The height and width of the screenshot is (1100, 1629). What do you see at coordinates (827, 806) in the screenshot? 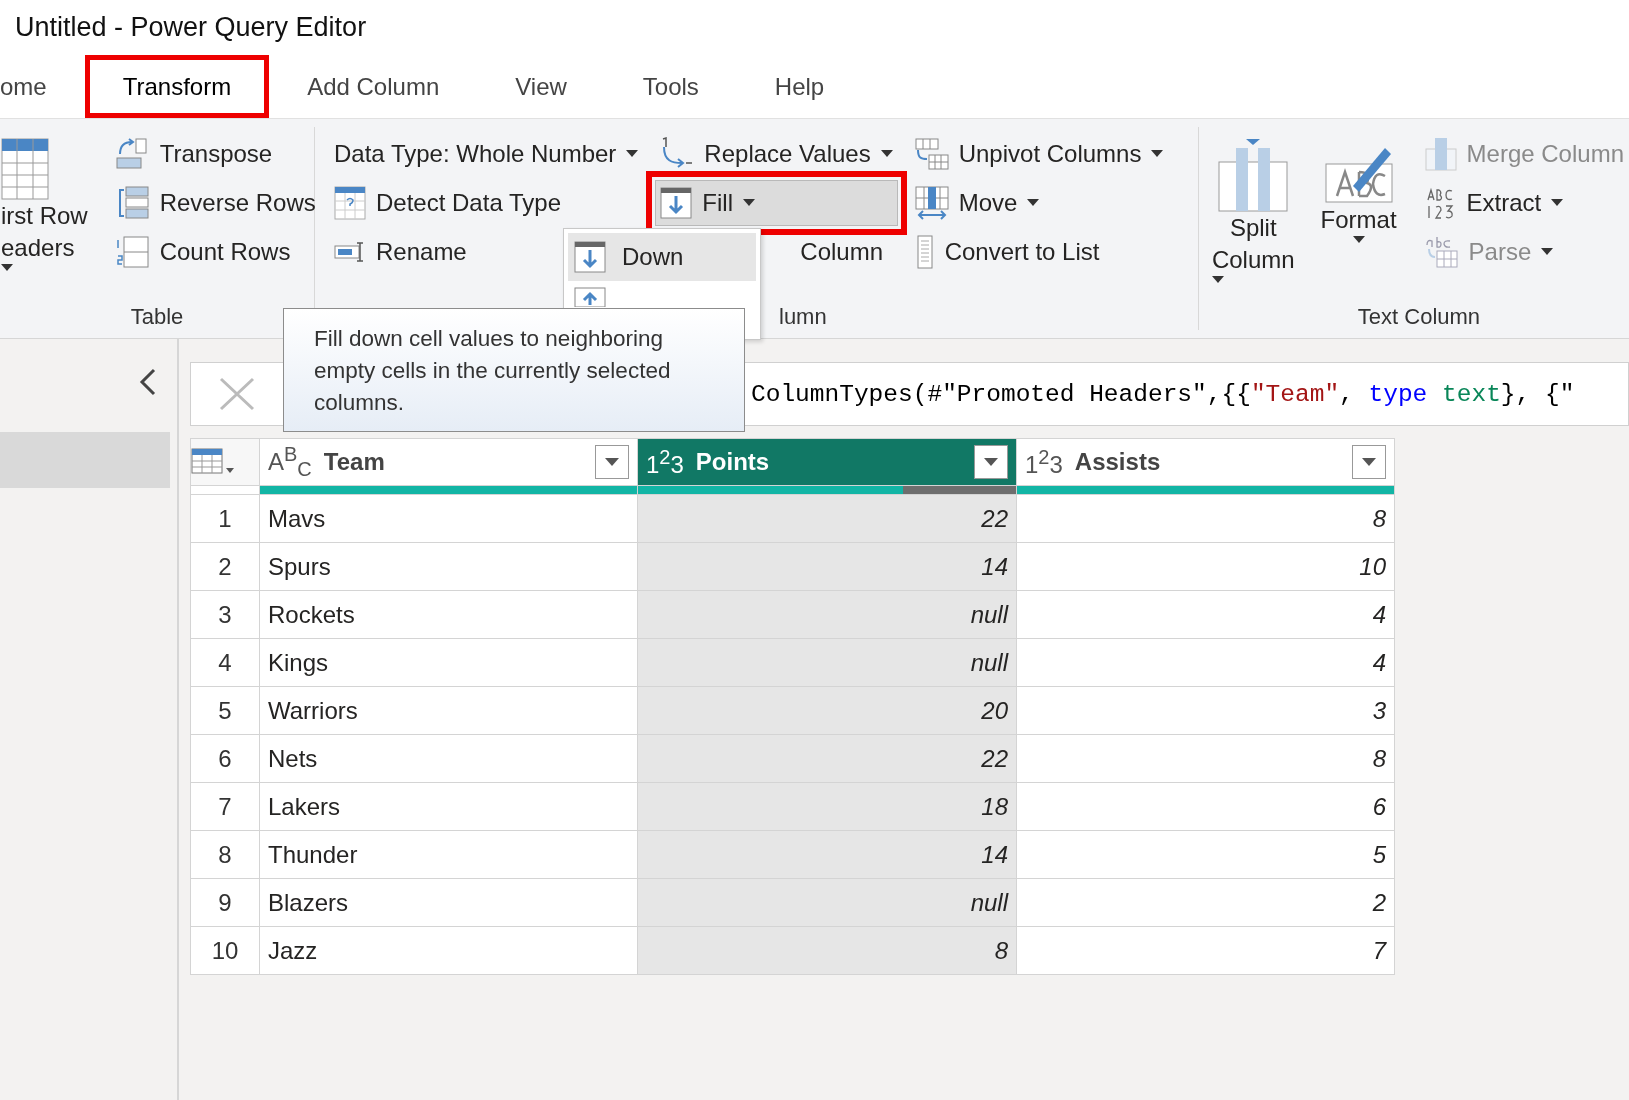
I see `table-cell: 18` at bounding box center [827, 806].